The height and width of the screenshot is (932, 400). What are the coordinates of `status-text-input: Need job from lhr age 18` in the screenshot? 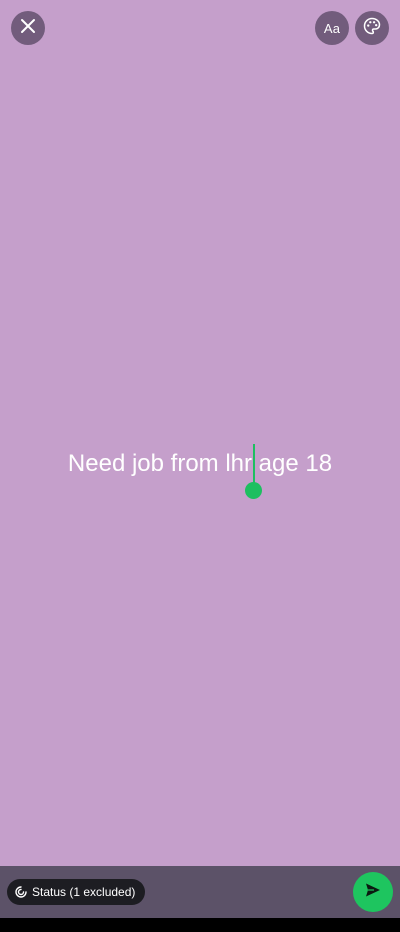 It's located at (200, 464).